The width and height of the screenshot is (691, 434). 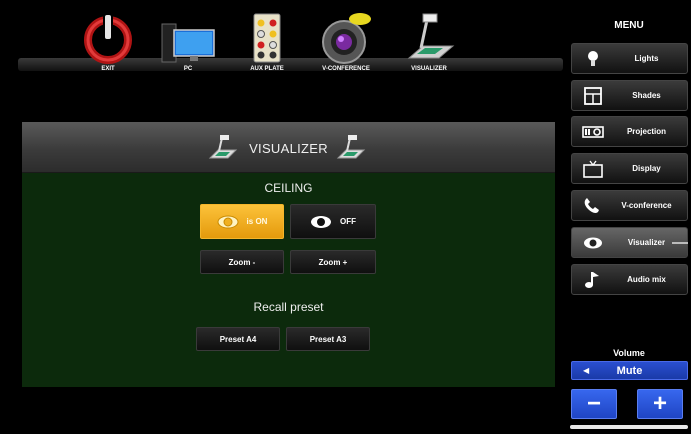 I want to click on volume-level-bar, so click(x=629, y=427).